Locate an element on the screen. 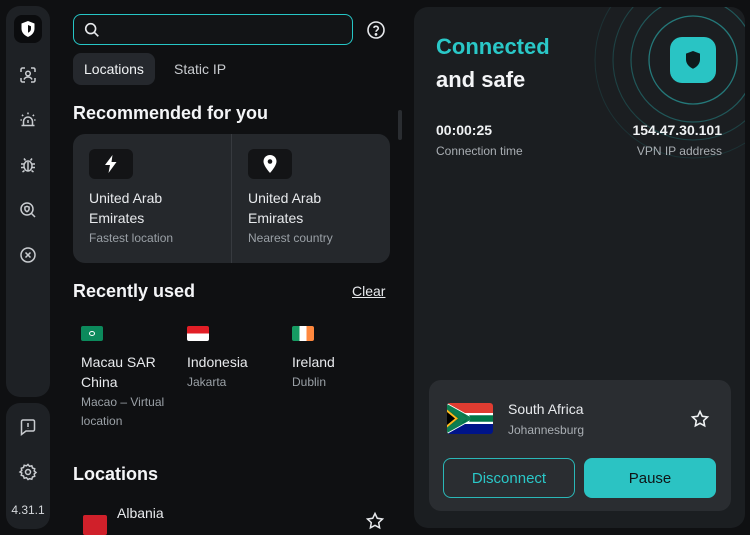 This screenshot has height=535, width=750. siren-icon is located at coordinates (28, 119).